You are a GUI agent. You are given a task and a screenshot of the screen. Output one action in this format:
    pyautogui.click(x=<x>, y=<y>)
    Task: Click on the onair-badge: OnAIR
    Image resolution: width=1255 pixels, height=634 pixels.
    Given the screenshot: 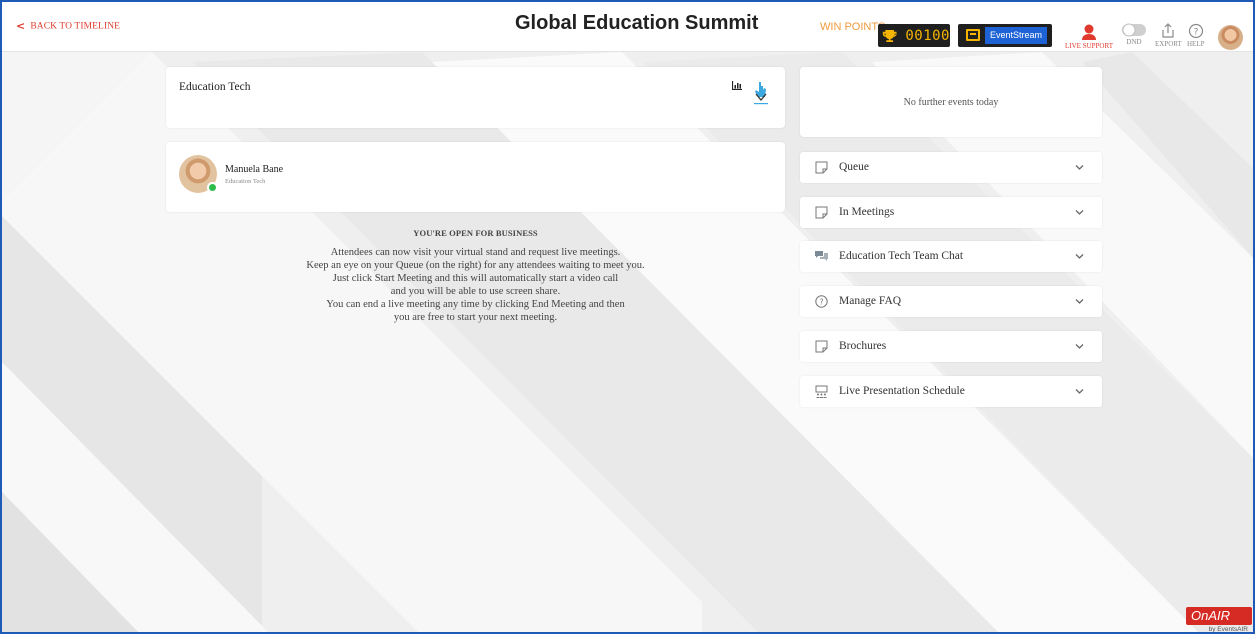 What is the action you would take?
    pyautogui.click(x=1219, y=616)
    